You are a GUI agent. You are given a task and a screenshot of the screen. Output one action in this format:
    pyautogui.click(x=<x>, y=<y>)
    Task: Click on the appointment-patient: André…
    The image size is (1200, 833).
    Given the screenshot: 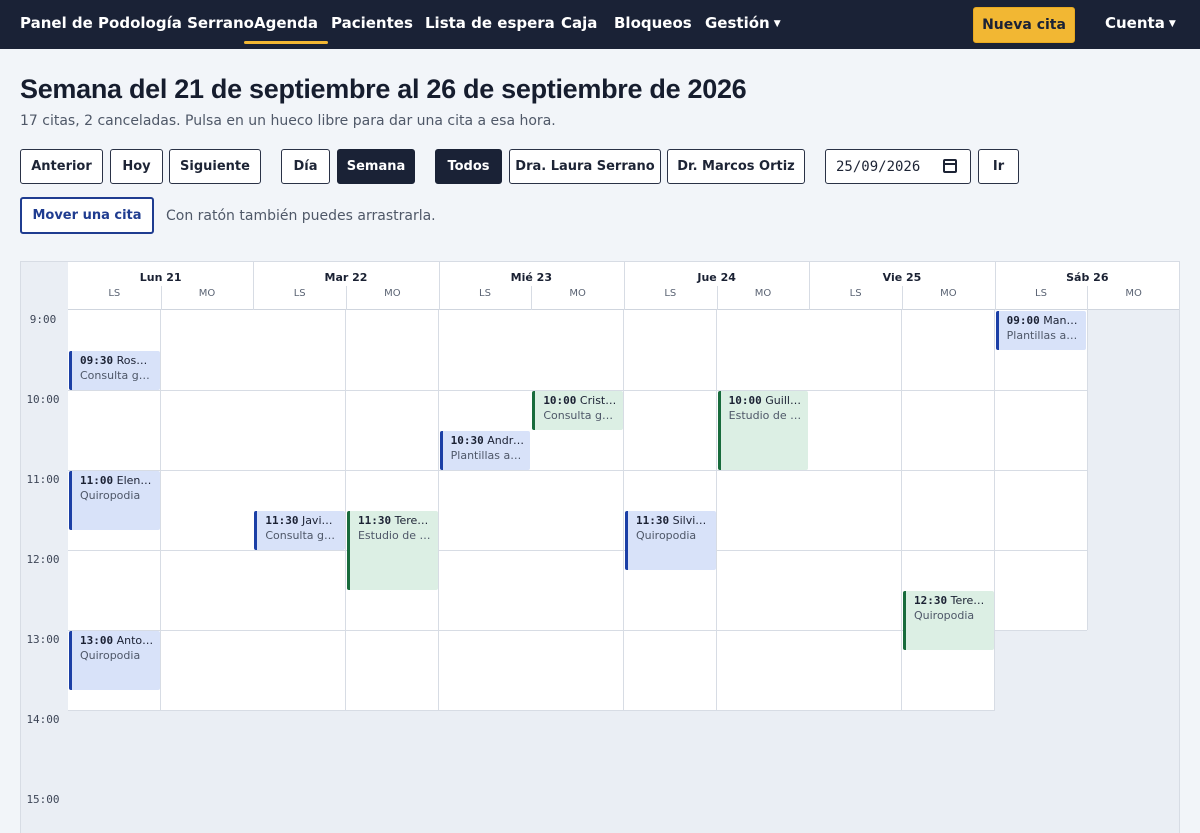 What is the action you would take?
    pyautogui.click(x=505, y=440)
    